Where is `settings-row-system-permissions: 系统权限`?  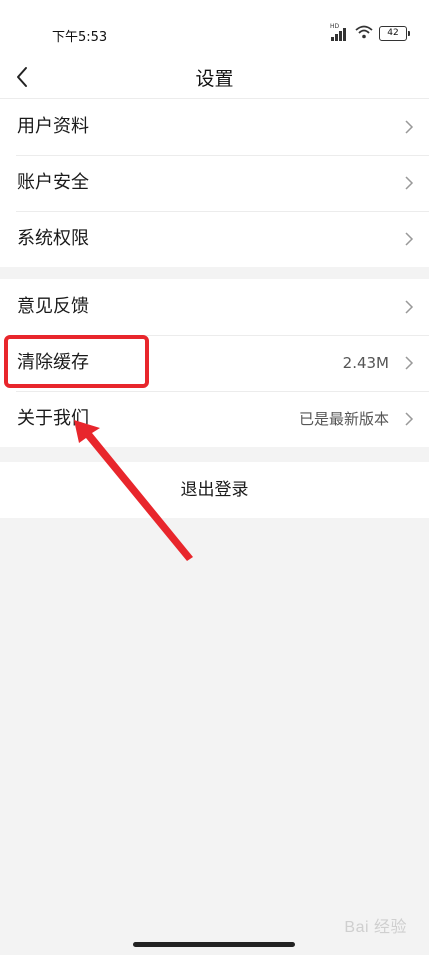
settings-row-system-permissions: 系统权限 is located at coordinates (214, 239).